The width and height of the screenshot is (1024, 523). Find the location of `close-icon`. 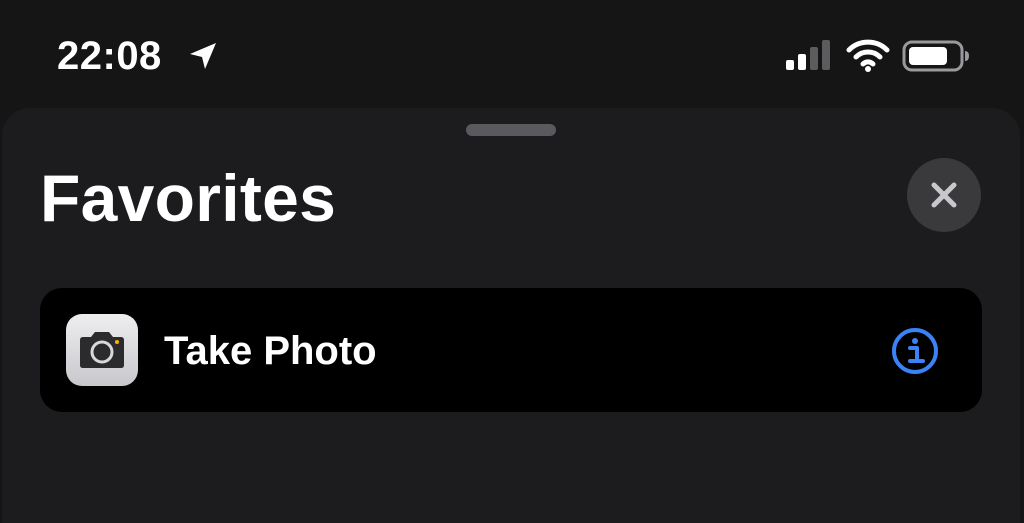

close-icon is located at coordinates (944, 195).